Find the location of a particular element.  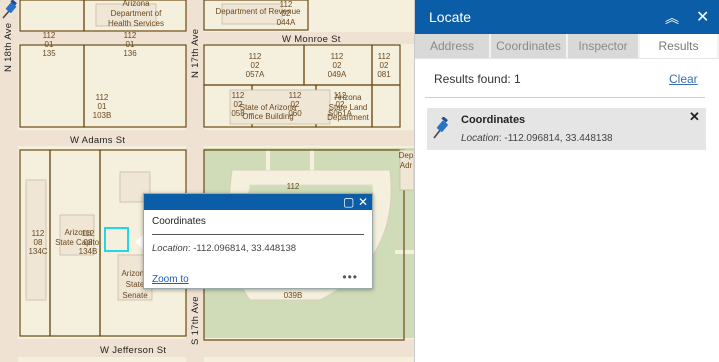

tab-results: Results is located at coordinates (679, 46).